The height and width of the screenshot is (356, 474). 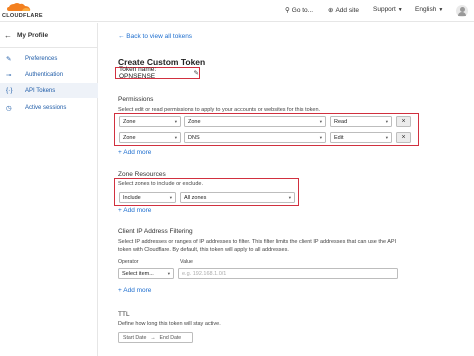 What do you see at coordinates (155, 231) in the screenshot?
I see `ip-filtering-title: Client IP Address Filtering` at bounding box center [155, 231].